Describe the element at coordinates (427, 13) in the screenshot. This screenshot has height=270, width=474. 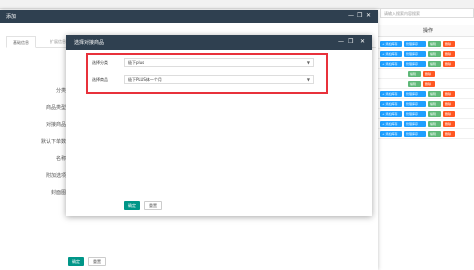
I see `search-input: 请输入搜索内容搜索` at that location.